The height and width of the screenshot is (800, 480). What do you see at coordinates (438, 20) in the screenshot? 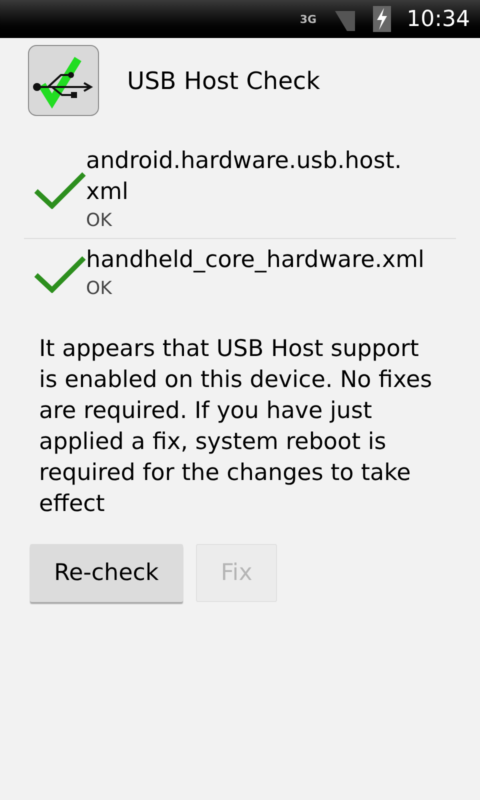
I see `clock: 10:34` at bounding box center [438, 20].